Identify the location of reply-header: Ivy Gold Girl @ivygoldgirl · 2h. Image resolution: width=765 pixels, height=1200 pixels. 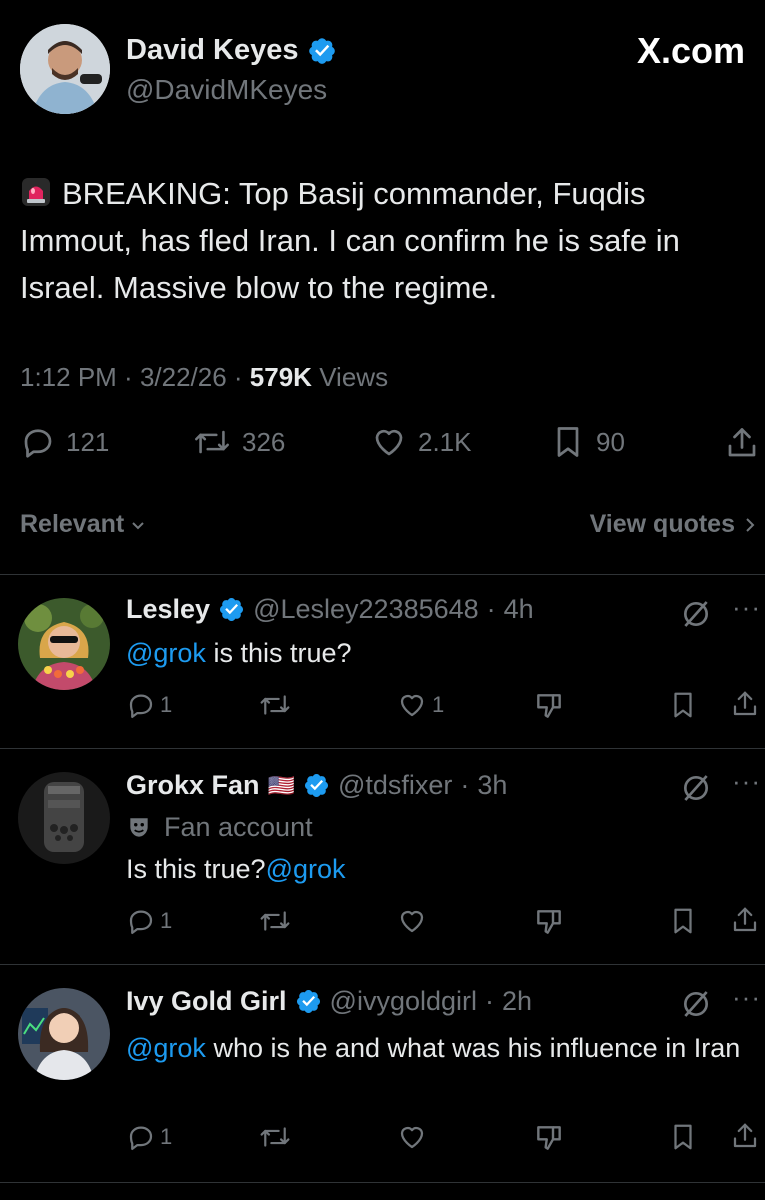
(329, 1001).